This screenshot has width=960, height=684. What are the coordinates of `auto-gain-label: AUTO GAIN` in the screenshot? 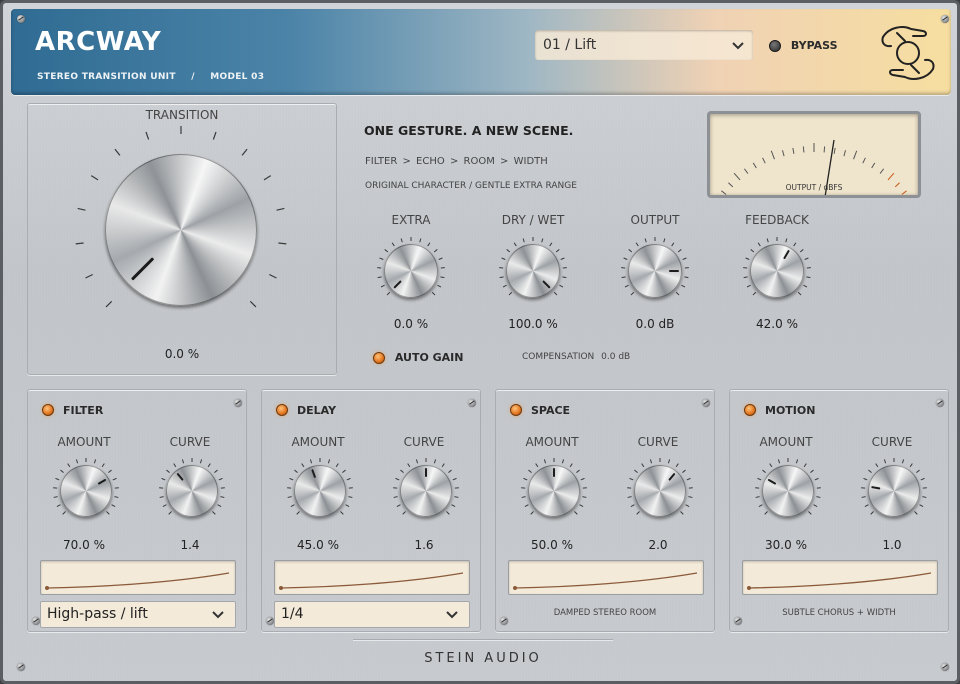 It's located at (429, 357).